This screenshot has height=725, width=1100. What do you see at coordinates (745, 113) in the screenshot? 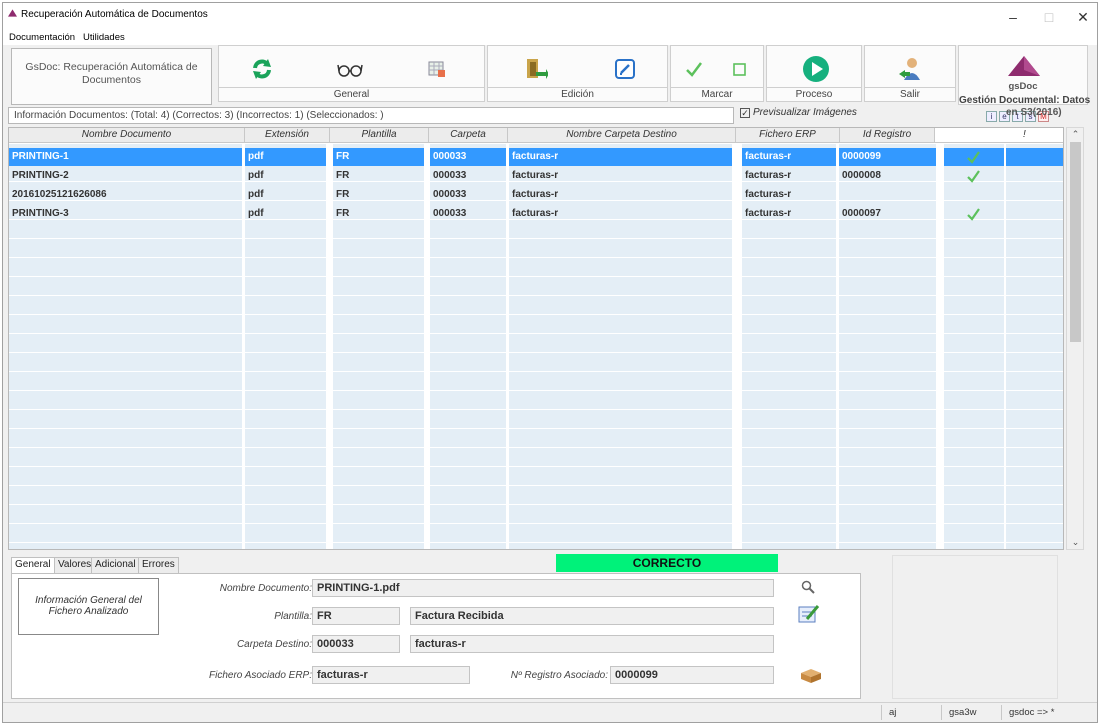
I see `preview-checkbox: ✓` at bounding box center [745, 113].